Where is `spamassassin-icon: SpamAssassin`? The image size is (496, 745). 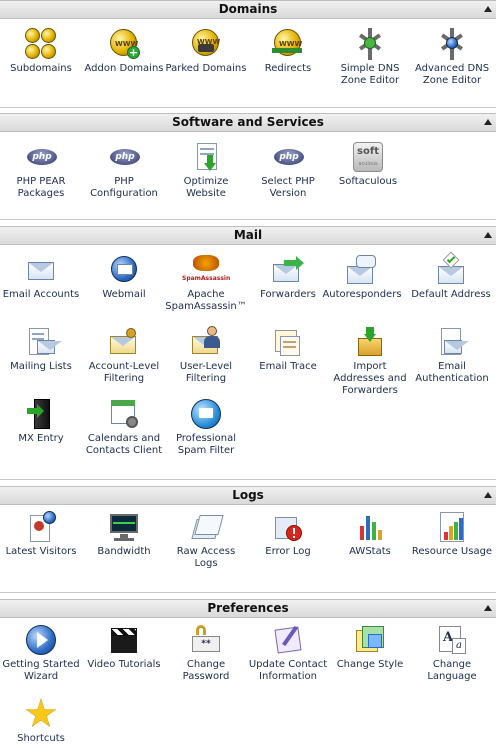 spamassassin-icon: SpamAssassin is located at coordinates (206, 270).